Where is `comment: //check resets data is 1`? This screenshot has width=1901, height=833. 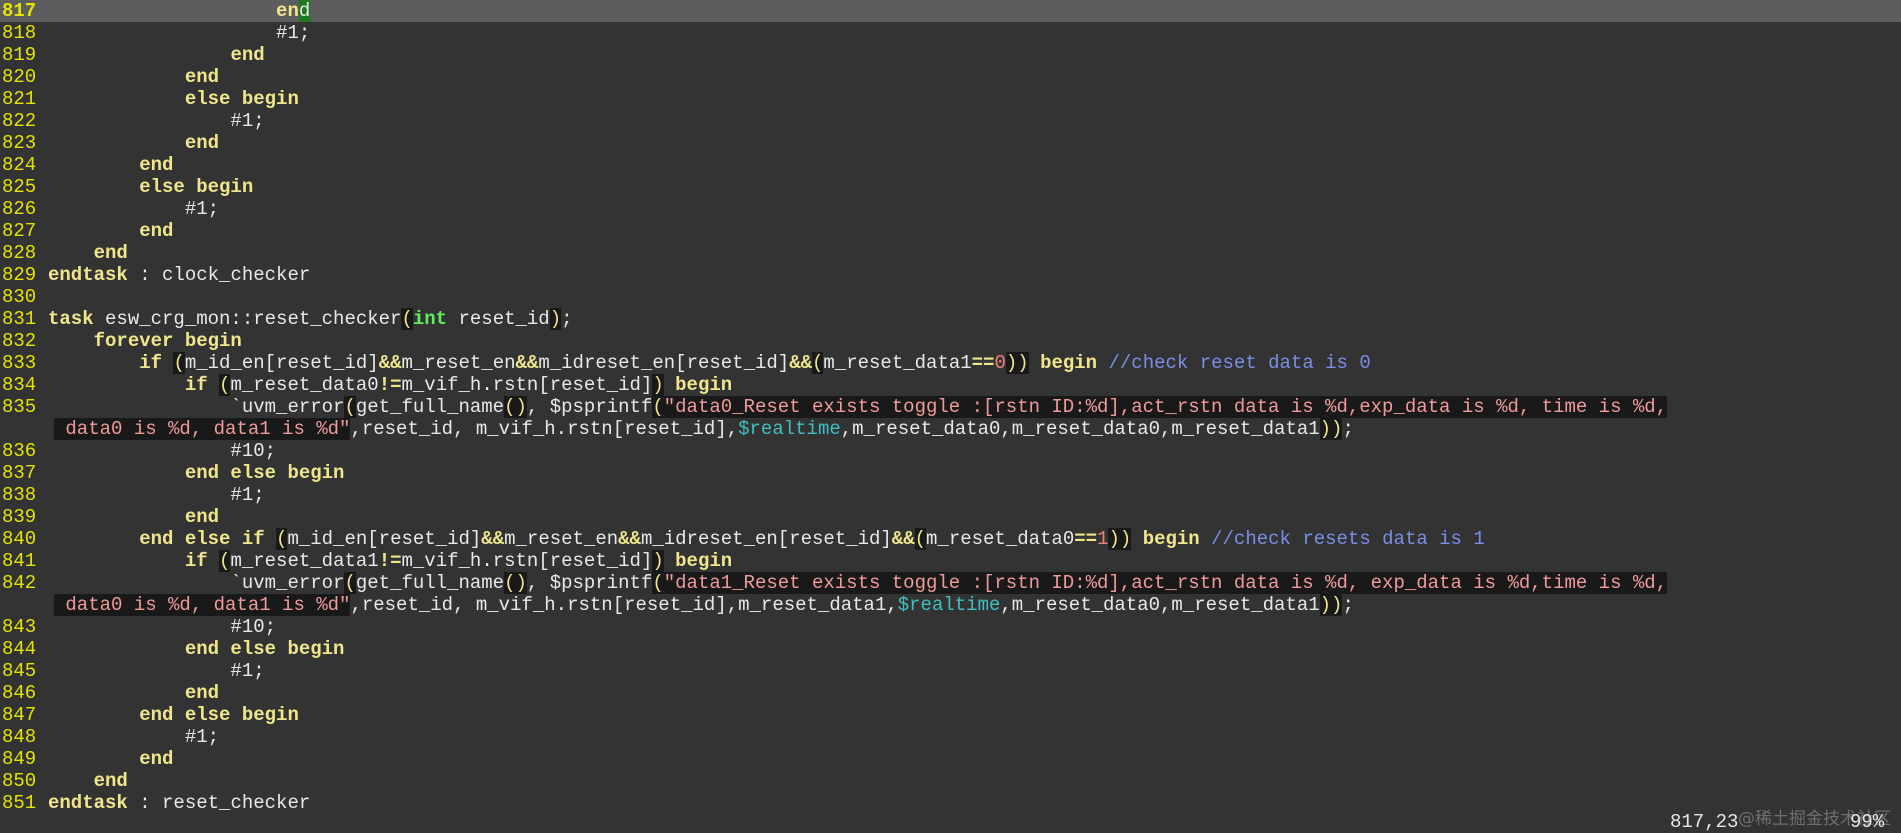
comment: //check resets data is 1 is located at coordinates (1348, 539).